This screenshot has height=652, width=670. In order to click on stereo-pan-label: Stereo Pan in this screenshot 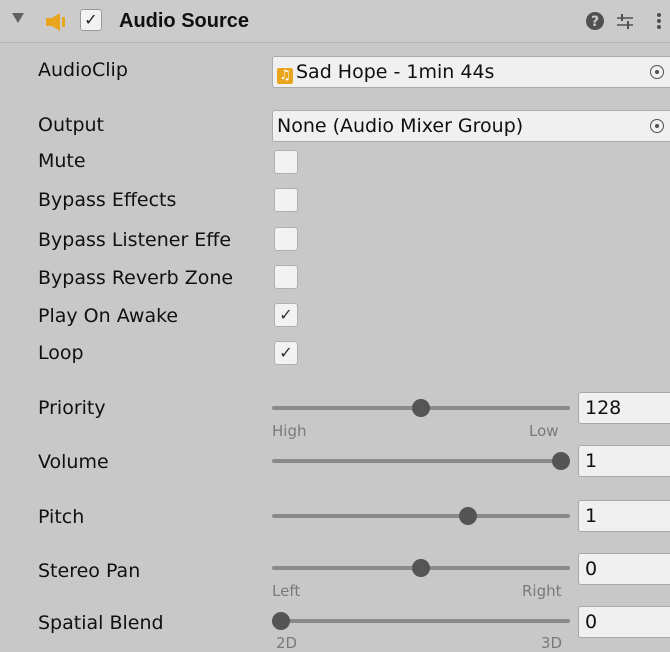, I will do `click(89, 571)`.